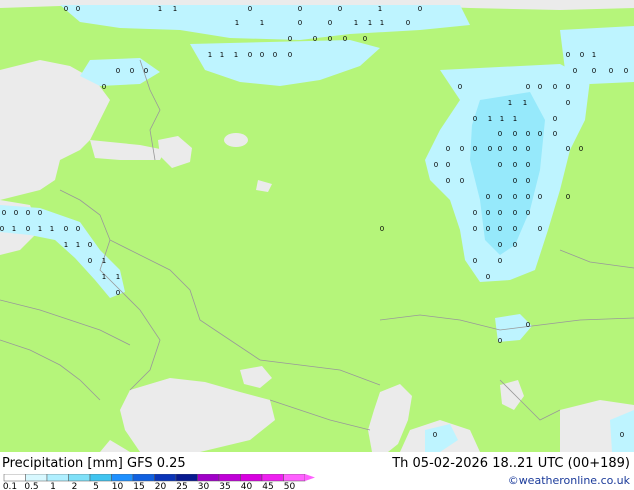  What do you see at coordinates (290, 486) in the screenshot?
I see `legend-label: 50` at bounding box center [290, 486].